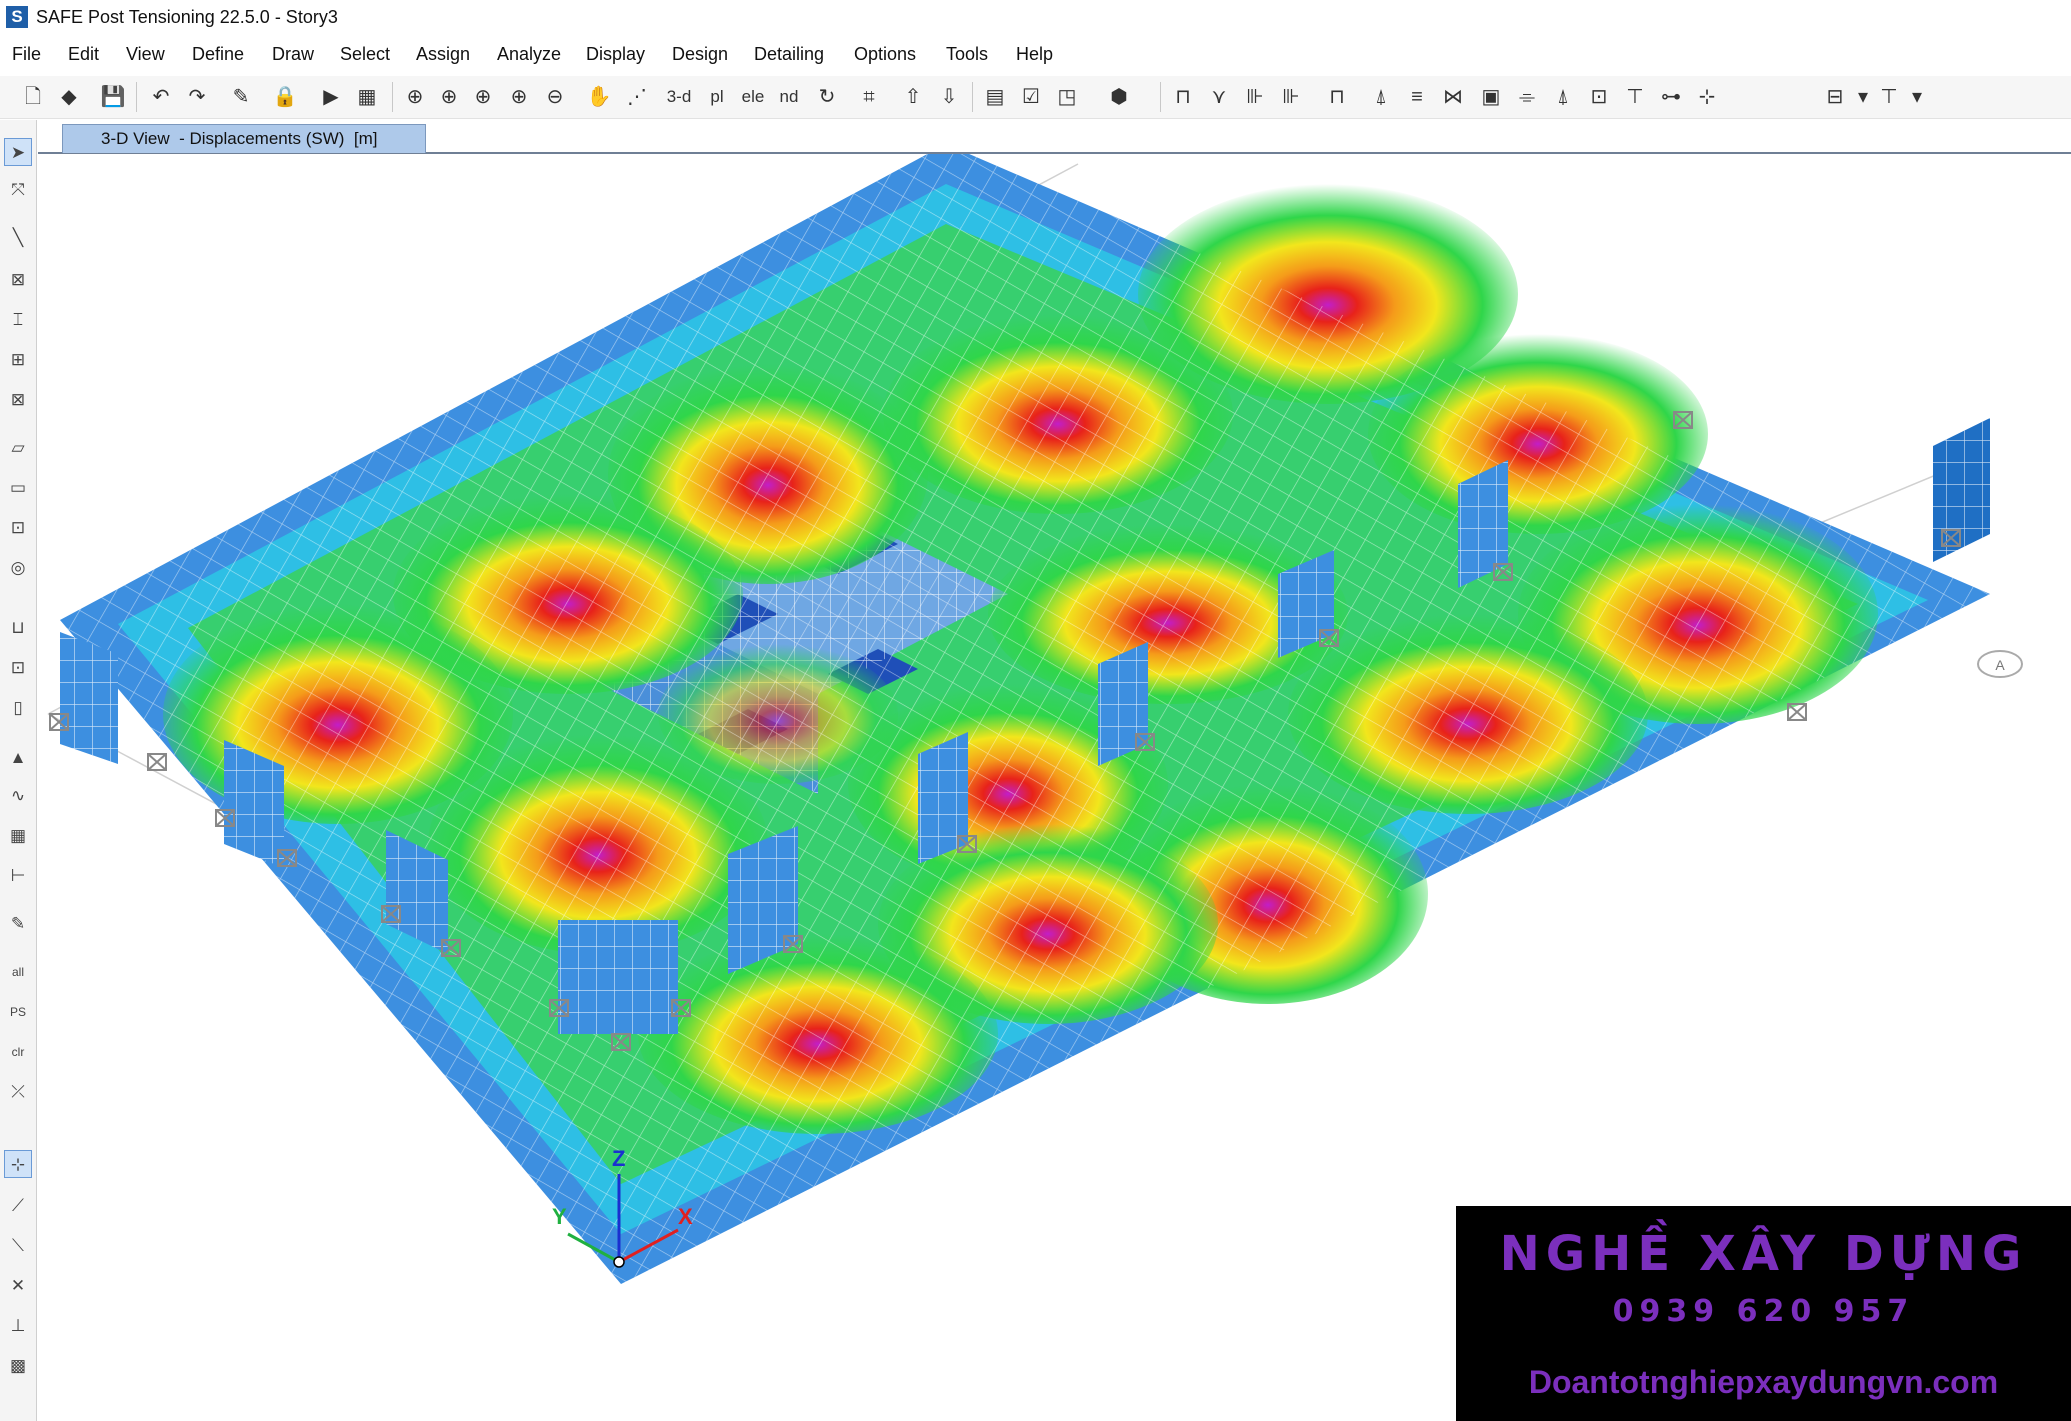 This screenshot has height=1421, width=2071. Describe the element at coordinates (1527, 97) in the screenshot. I see `show-rebar-icon: ⌯` at that location.